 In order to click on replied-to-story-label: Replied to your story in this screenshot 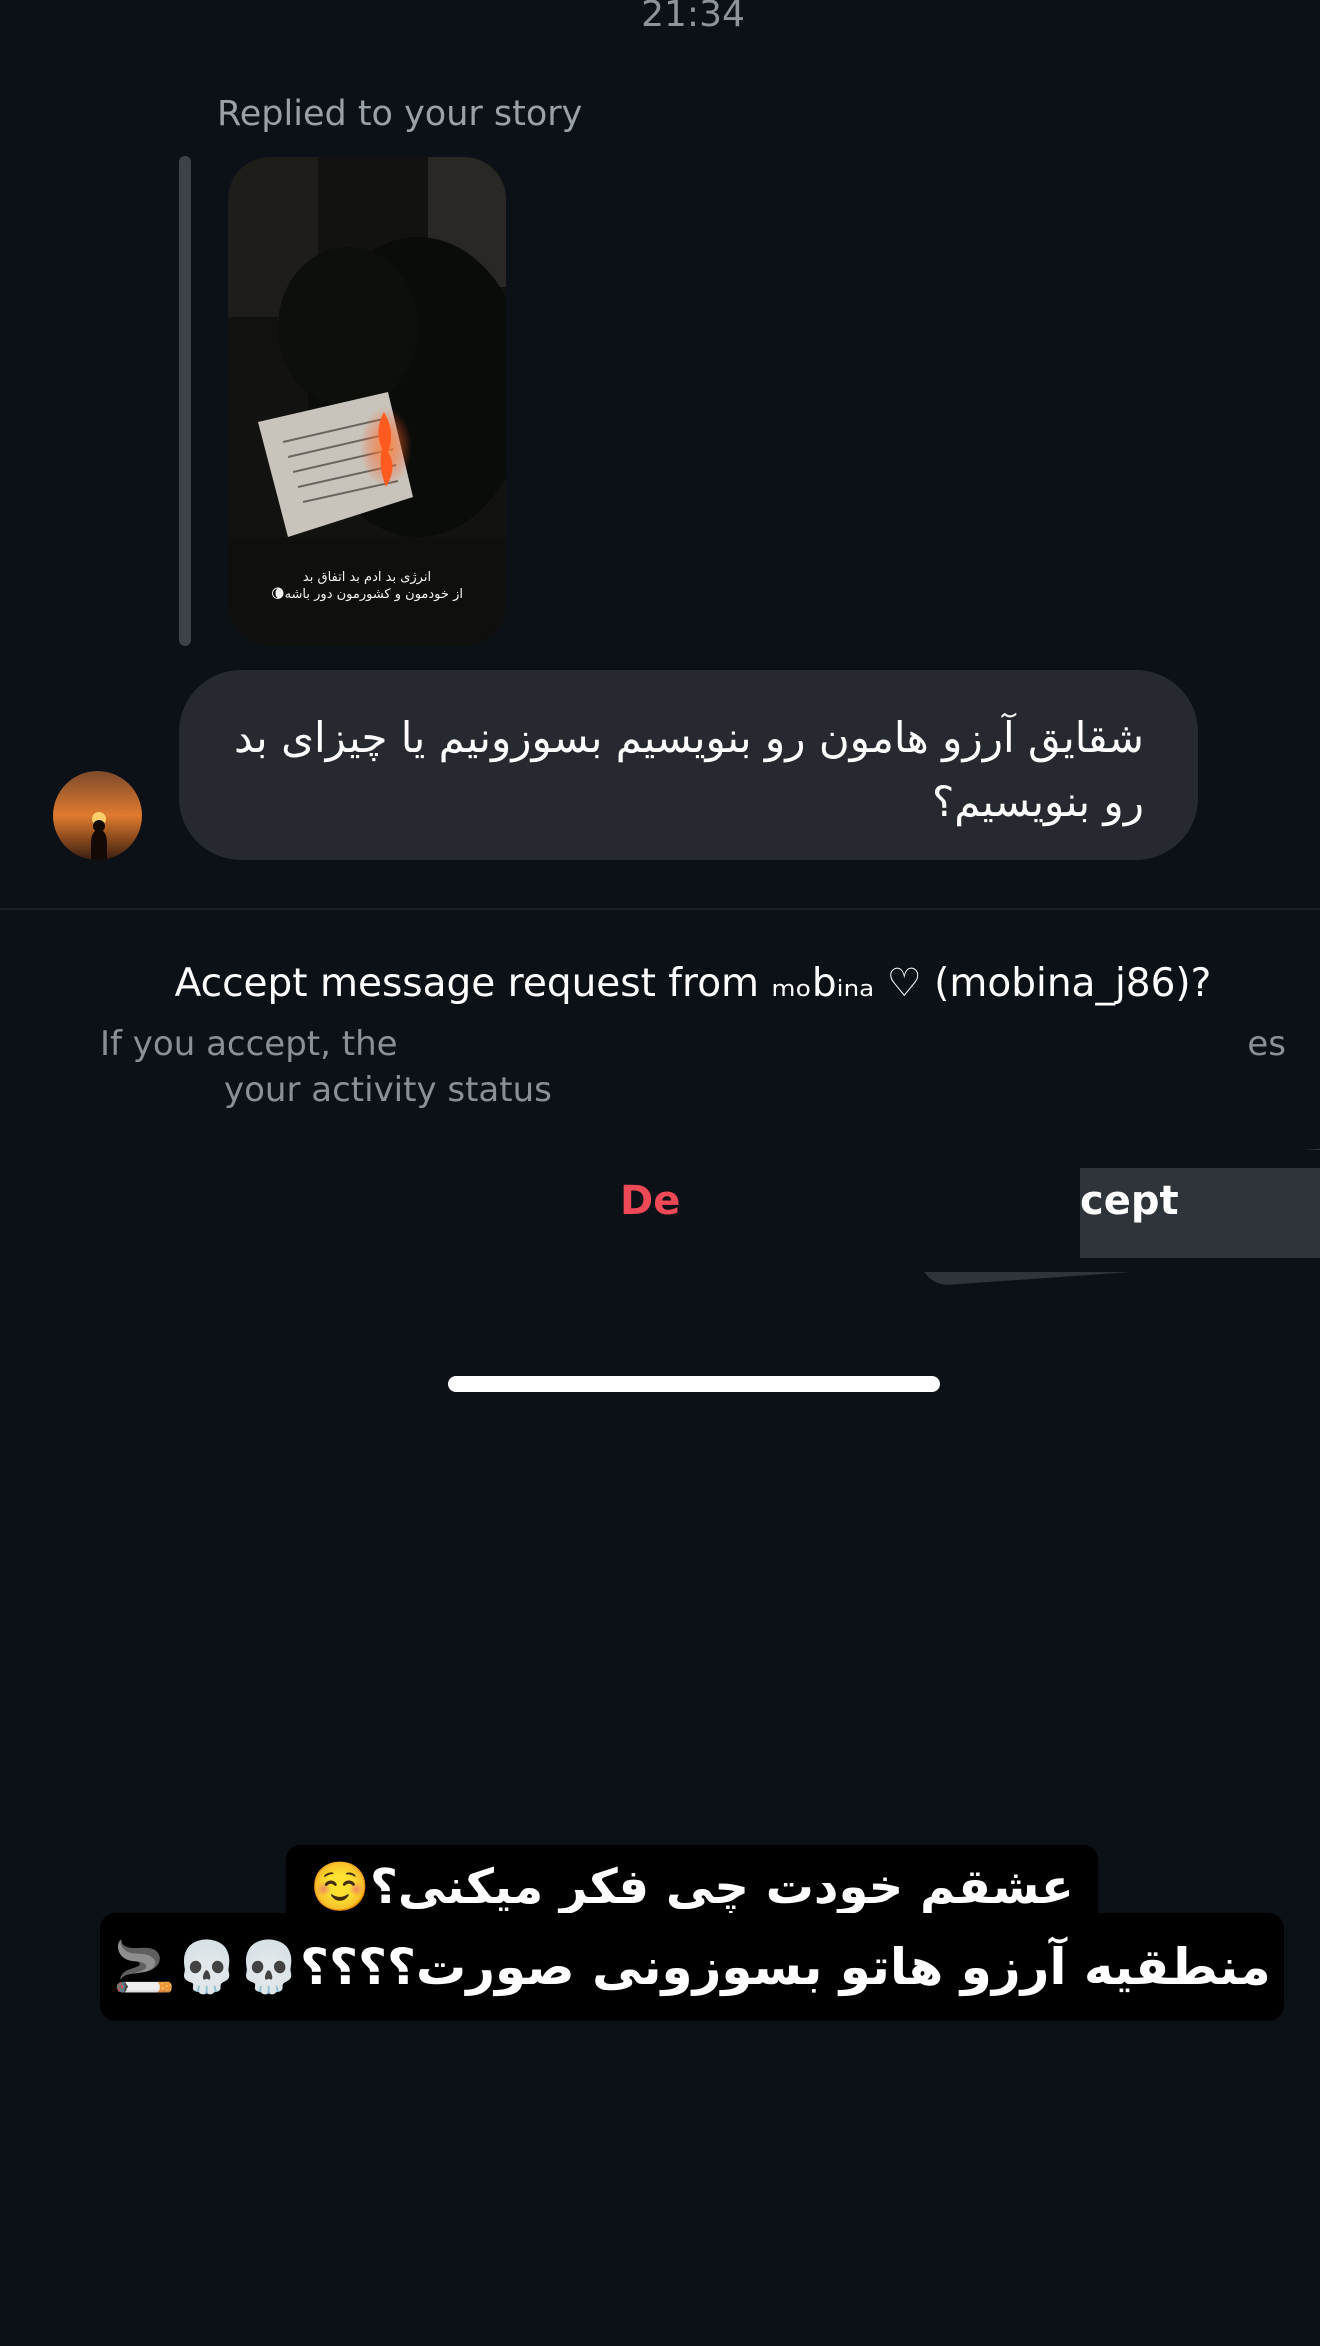, I will do `click(400, 114)`.